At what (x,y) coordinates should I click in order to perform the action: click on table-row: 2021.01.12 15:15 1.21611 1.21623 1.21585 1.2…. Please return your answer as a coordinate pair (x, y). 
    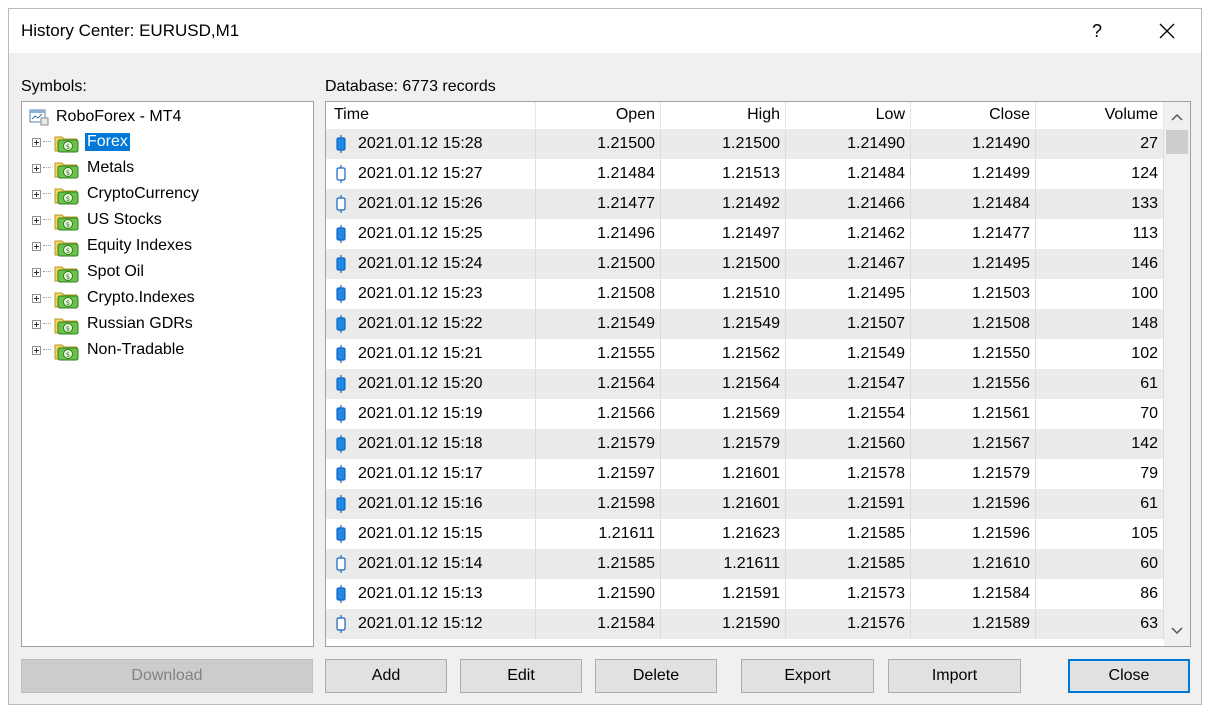
    Looking at the image, I should click on (745, 534).